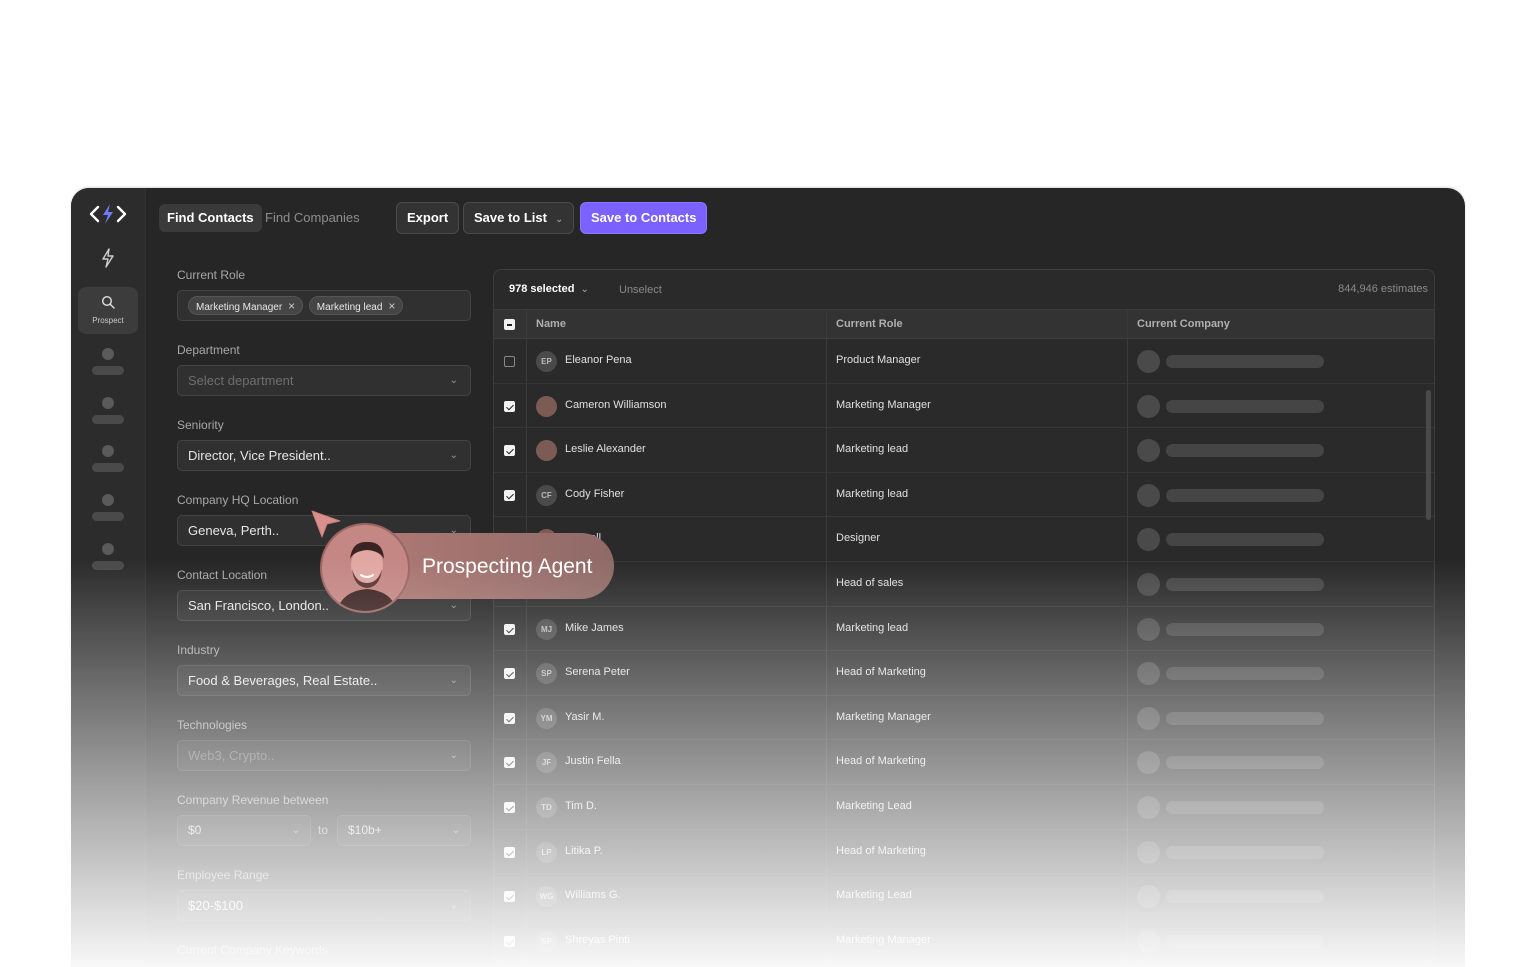 The height and width of the screenshot is (967, 1536). I want to click on table-toolbar: 978 selected ⌄ Unselect 844,946 estimates, so click(964, 290).